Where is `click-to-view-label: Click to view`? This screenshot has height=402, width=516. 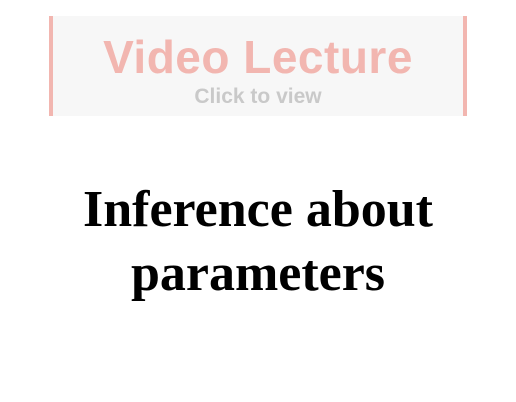 click-to-view-label: Click to view is located at coordinates (258, 96).